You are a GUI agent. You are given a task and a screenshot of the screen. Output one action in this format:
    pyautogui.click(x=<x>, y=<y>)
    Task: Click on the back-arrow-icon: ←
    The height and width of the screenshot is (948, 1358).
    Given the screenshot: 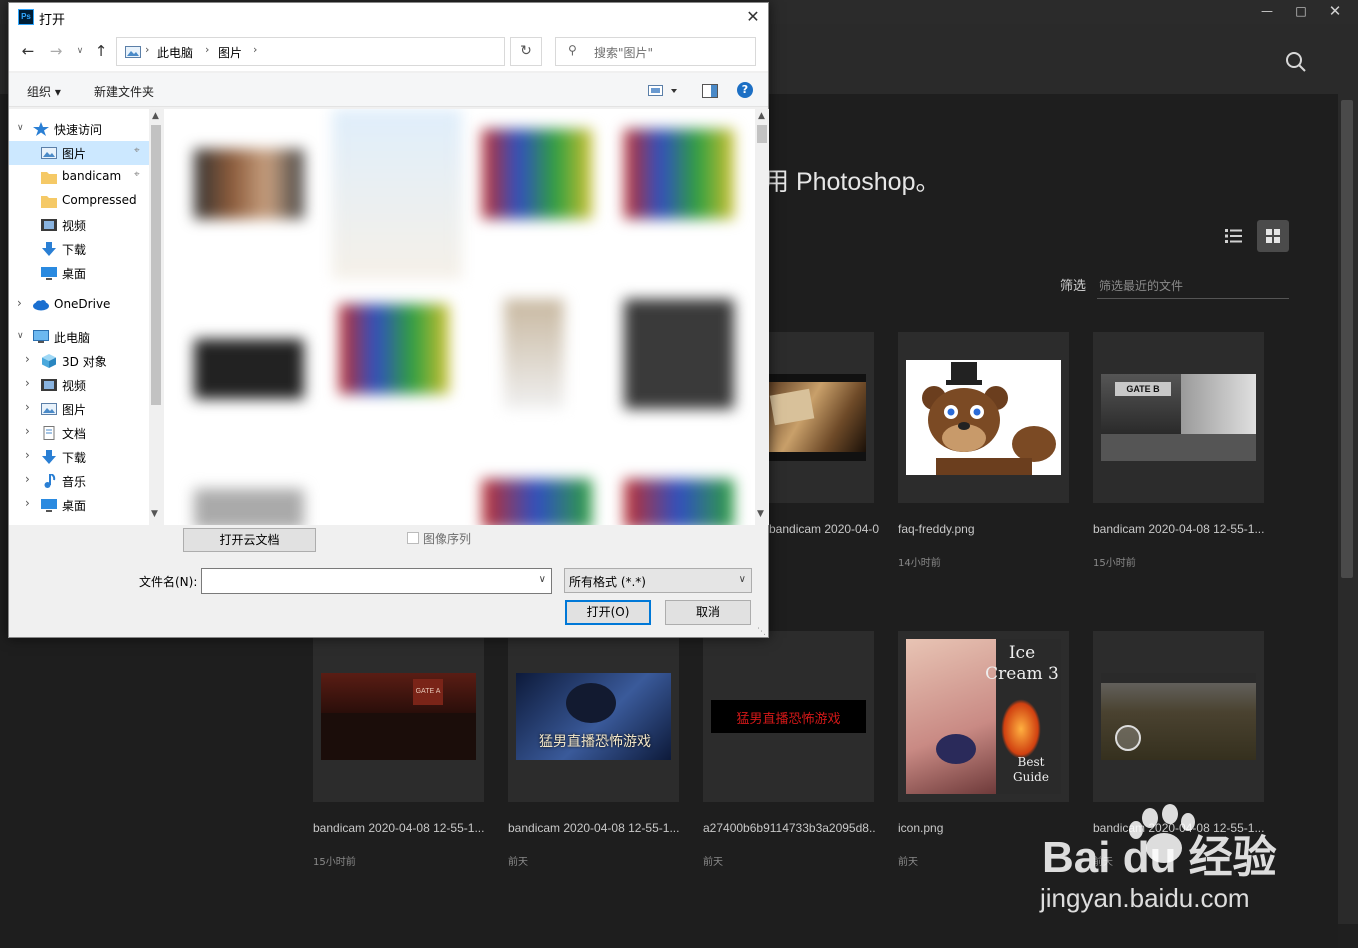 What is the action you would take?
    pyautogui.click(x=28, y=51)
    